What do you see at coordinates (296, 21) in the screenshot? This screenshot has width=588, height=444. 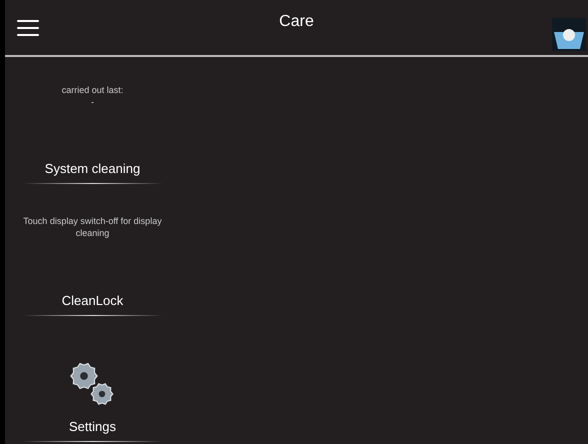 I see `screen-title: Care` at bounding box center [296, 21].